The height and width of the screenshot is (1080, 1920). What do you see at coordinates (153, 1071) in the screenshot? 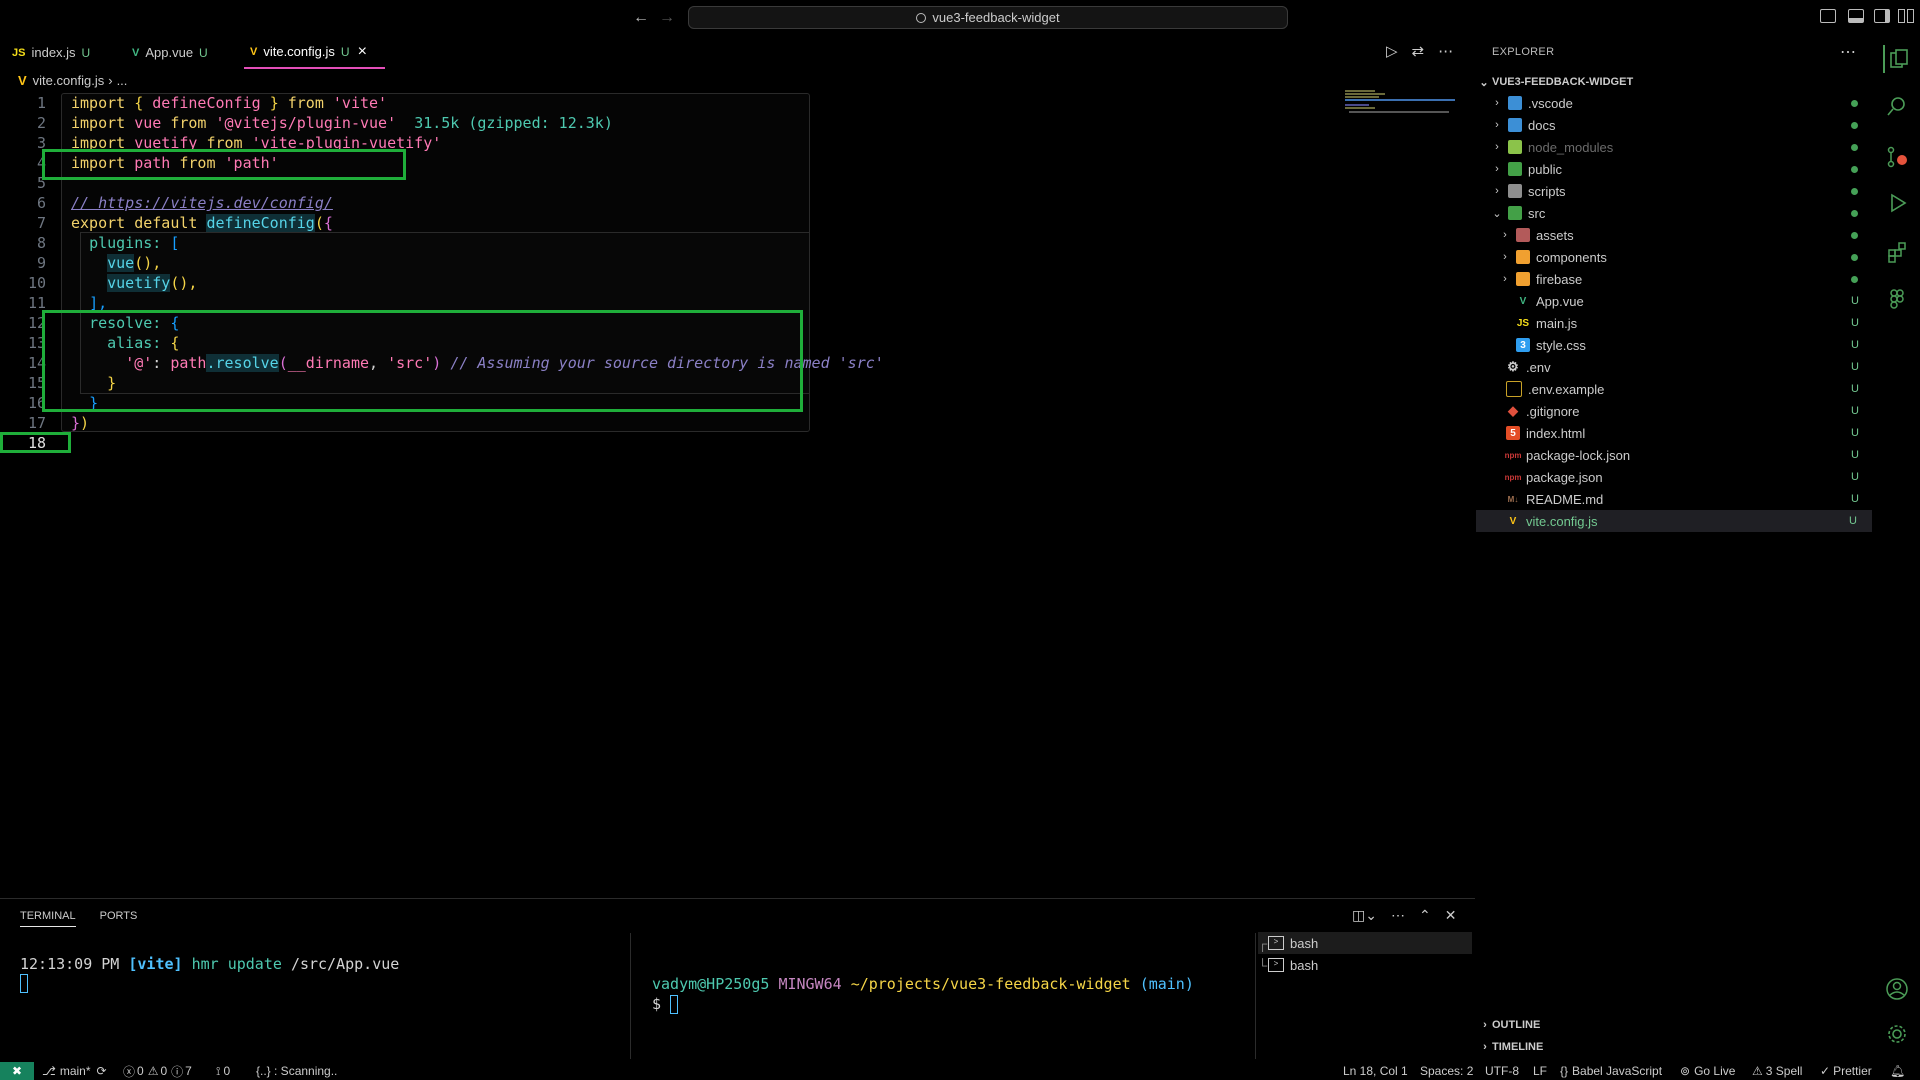
I see `warning-icon: ⚠` at bounding box center [153, 1071].